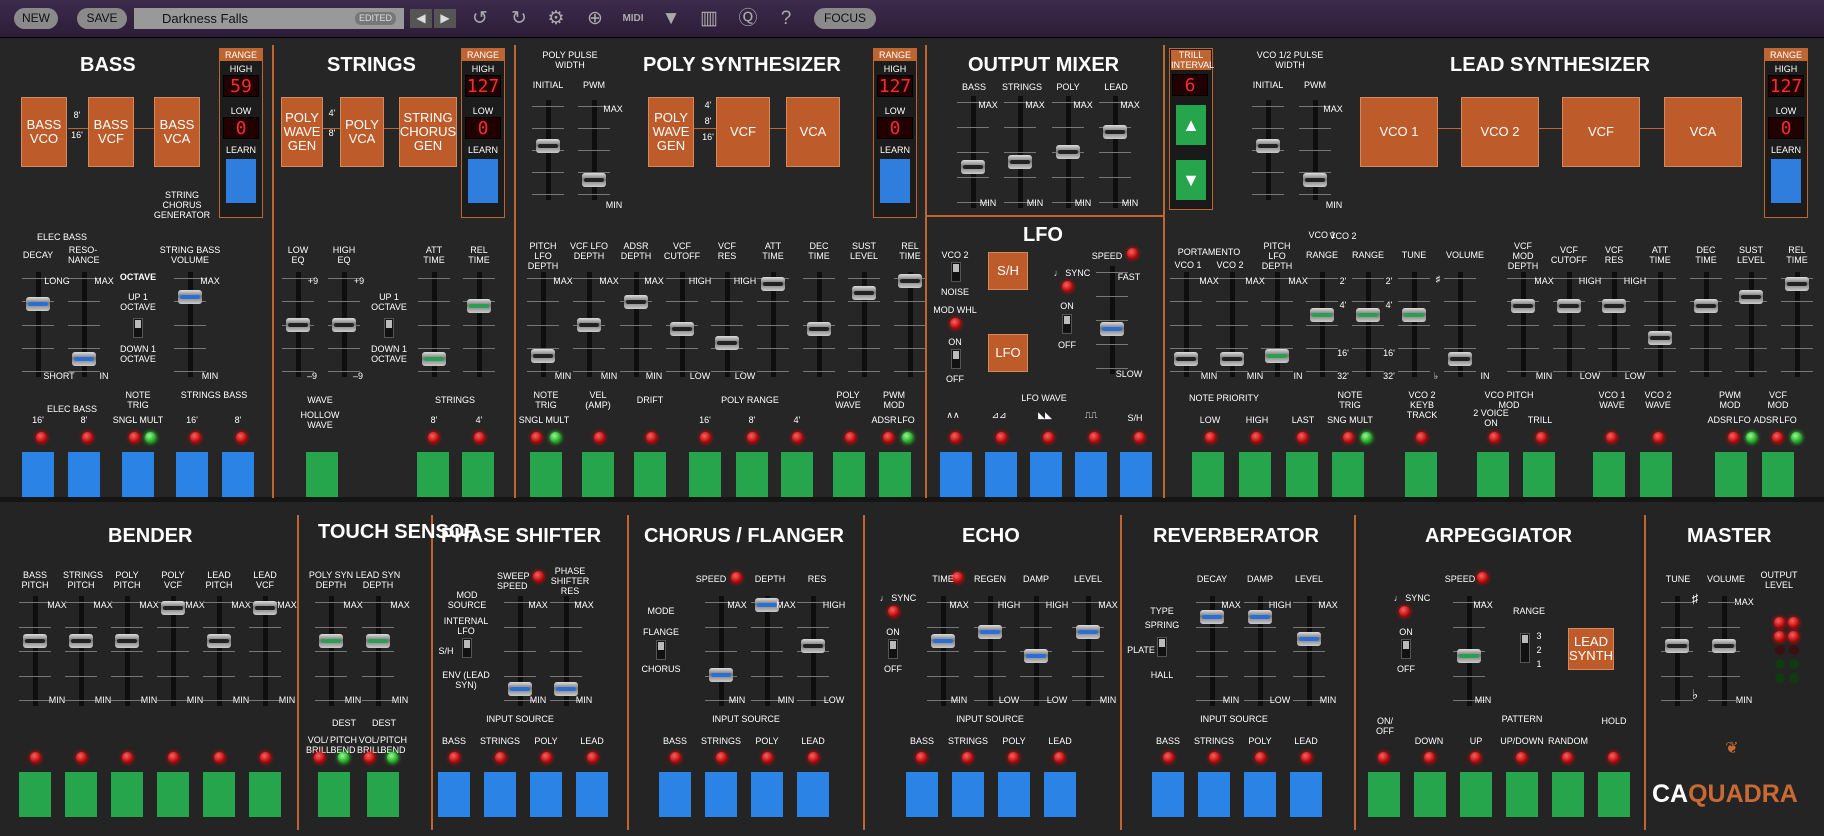 The height and width of the screenshot is (836, 1824). What do you see at coordinates (893, 649) in the screenshot?
I see `echo-sync-switch` at bounding box center [893, 649].